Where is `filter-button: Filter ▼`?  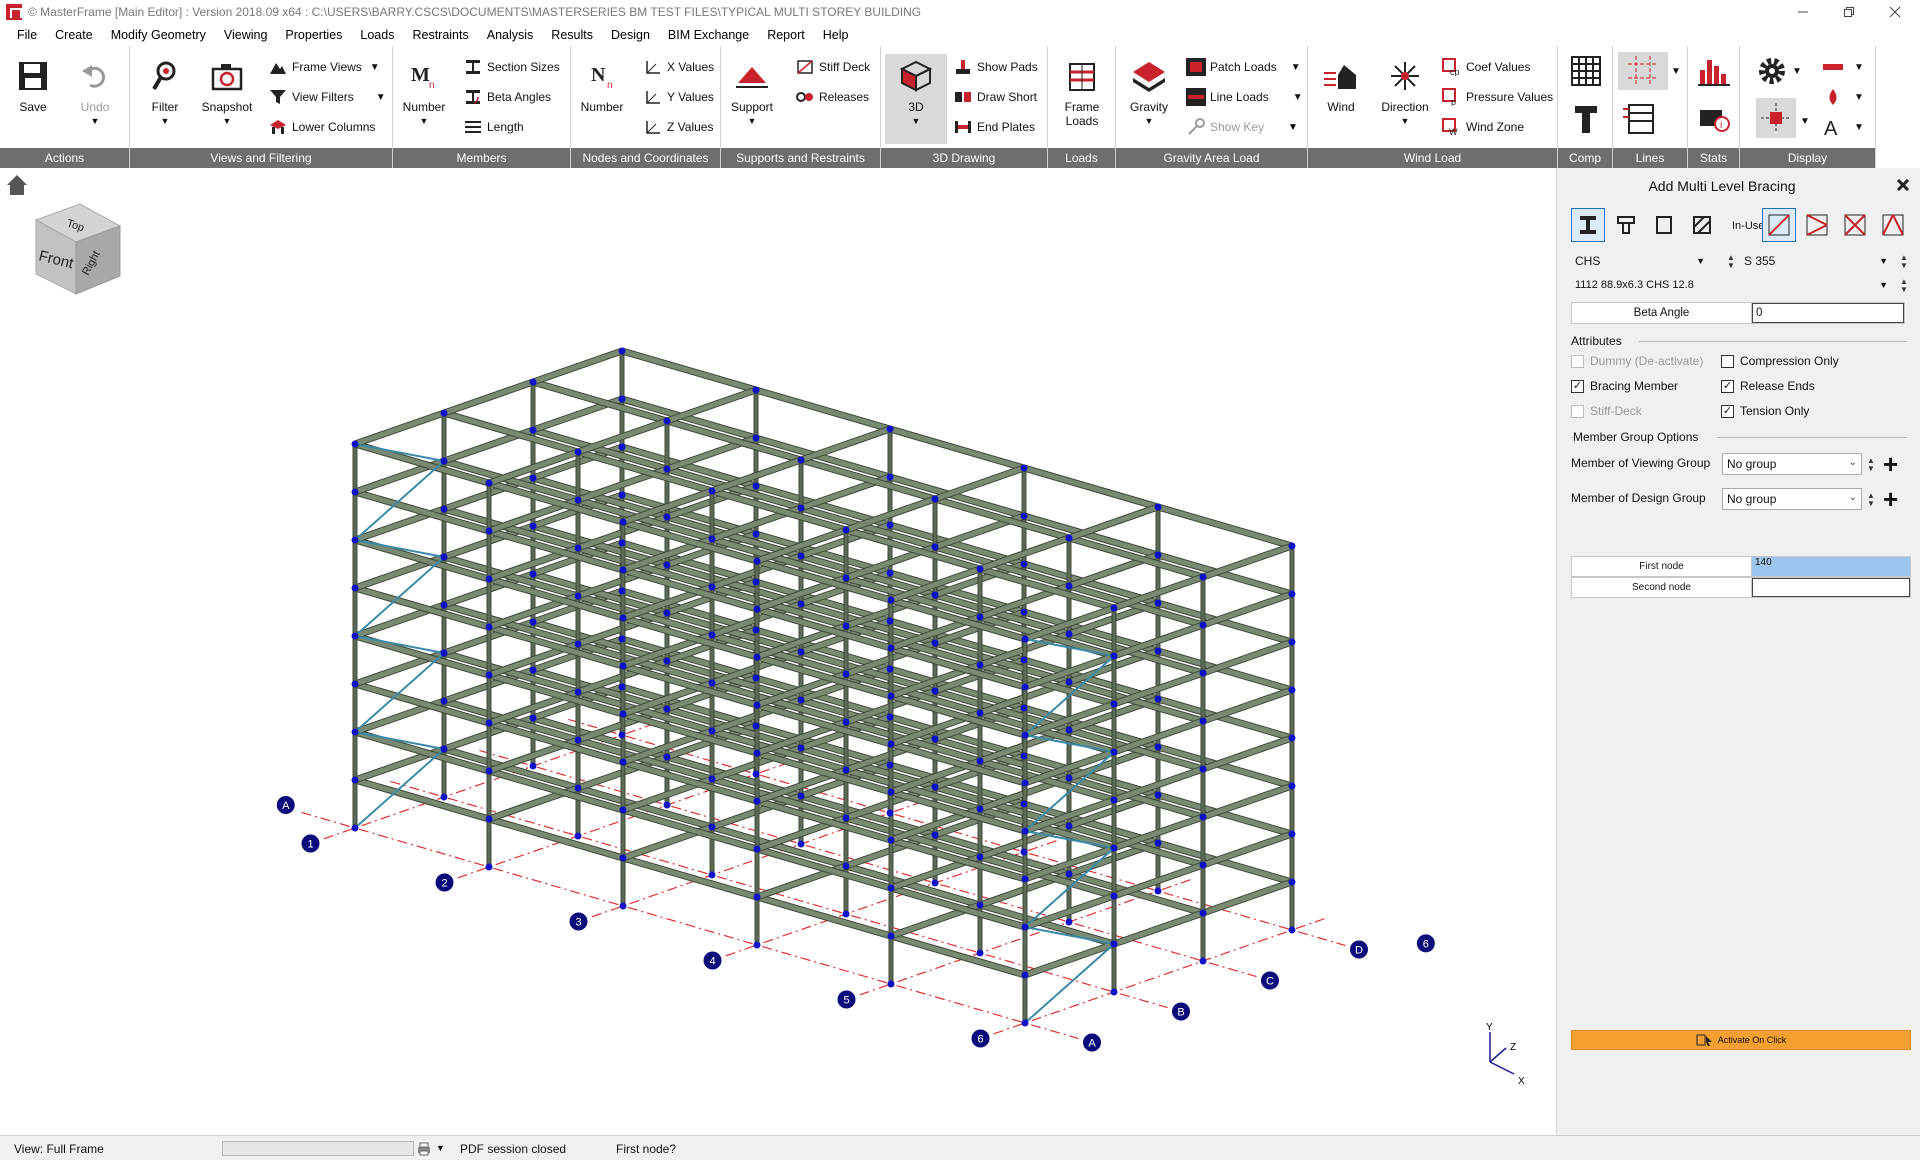 filter-button: Filter ▼ is located at coordinates (165, 99).